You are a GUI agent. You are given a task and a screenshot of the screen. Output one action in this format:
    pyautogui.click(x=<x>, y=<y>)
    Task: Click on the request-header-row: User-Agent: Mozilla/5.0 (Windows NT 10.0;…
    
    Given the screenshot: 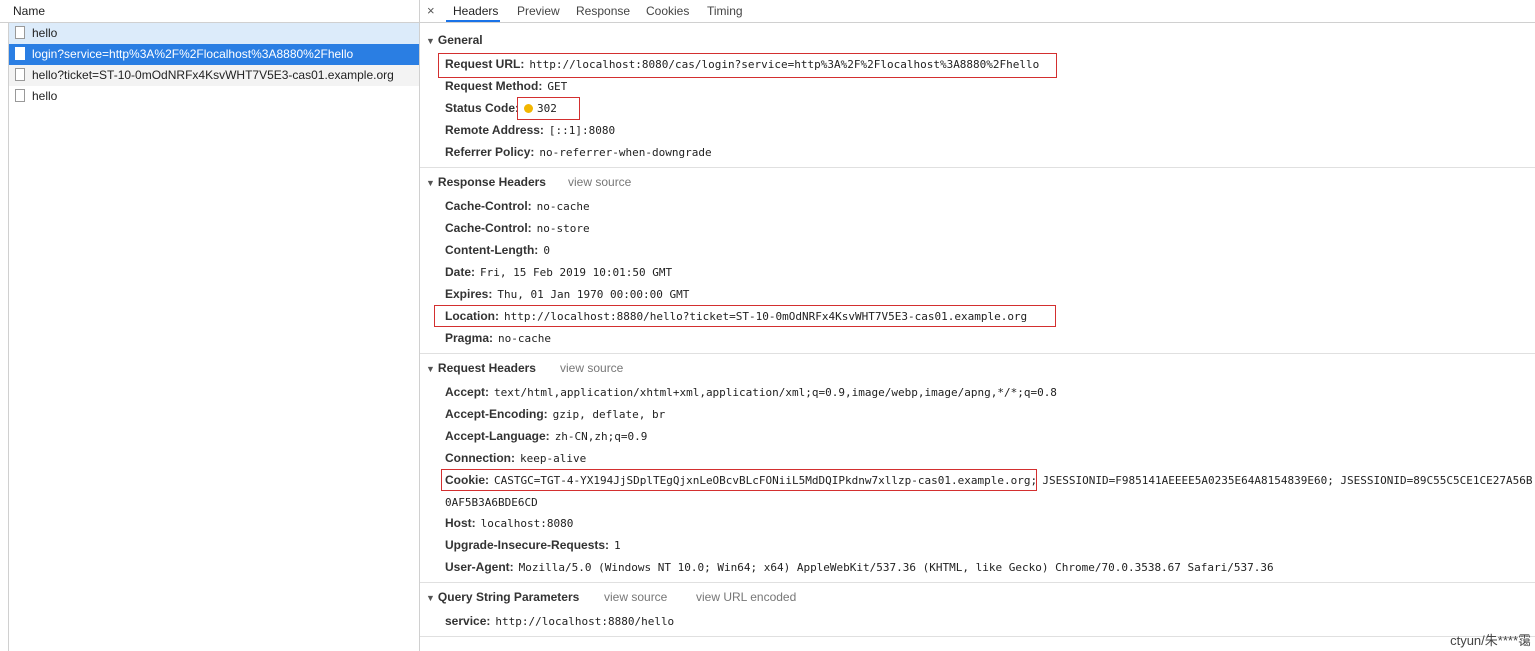 What is the action you would take?
    pyautogui.click(x=859, y=567)
    